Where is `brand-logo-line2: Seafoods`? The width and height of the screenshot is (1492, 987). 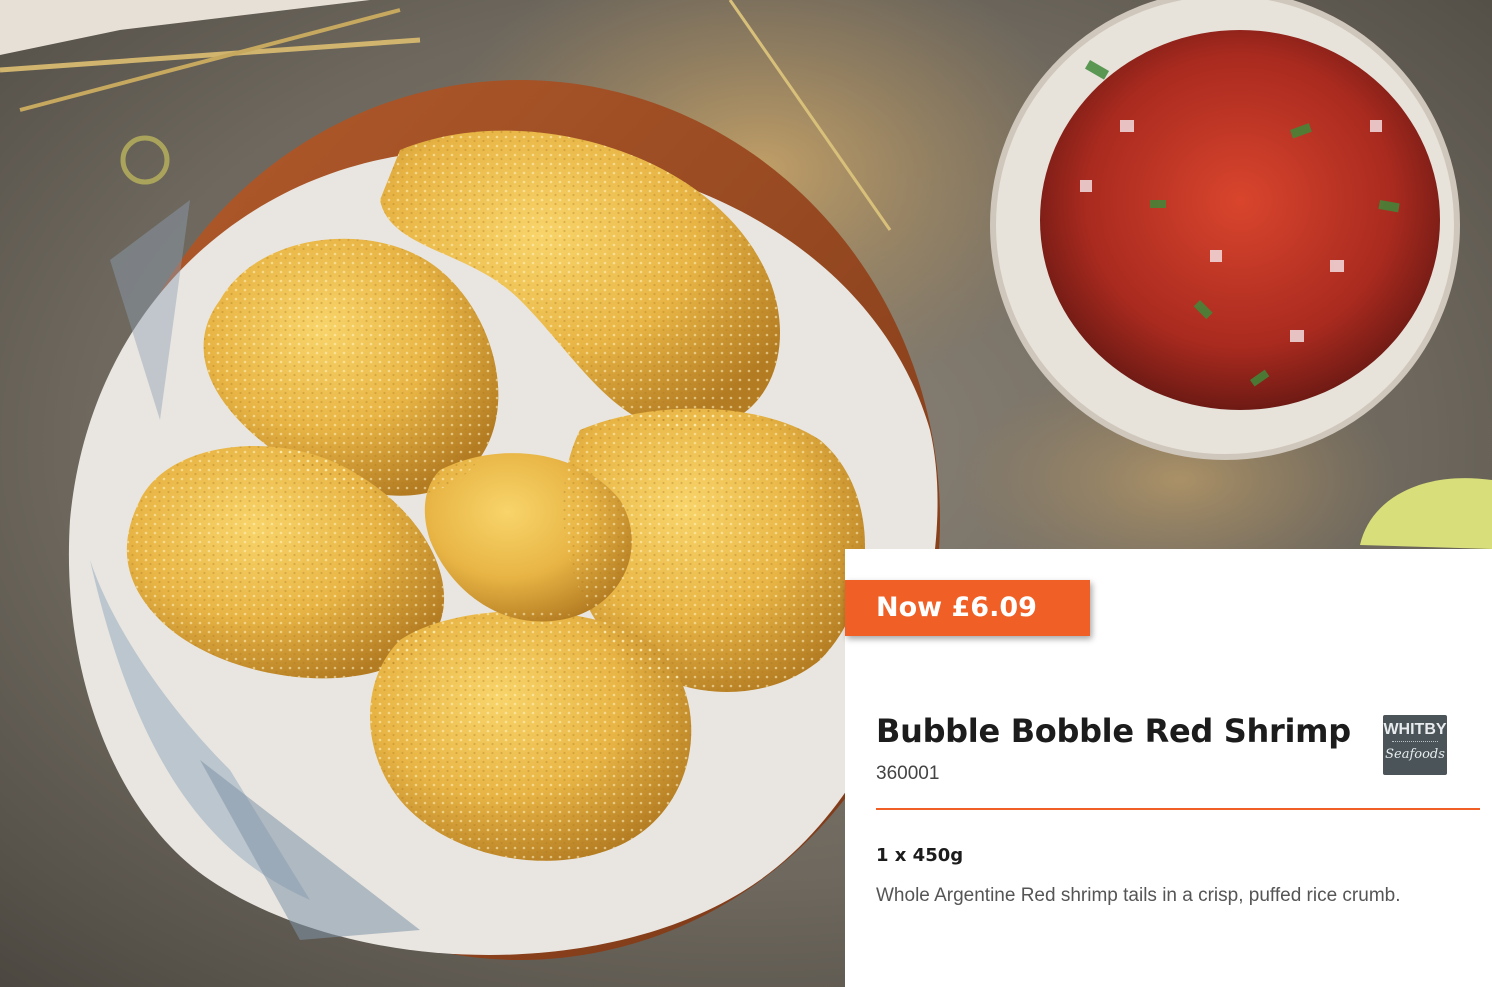
brand-logo-line2: Seafoods is located at coordinates (1415, 754).